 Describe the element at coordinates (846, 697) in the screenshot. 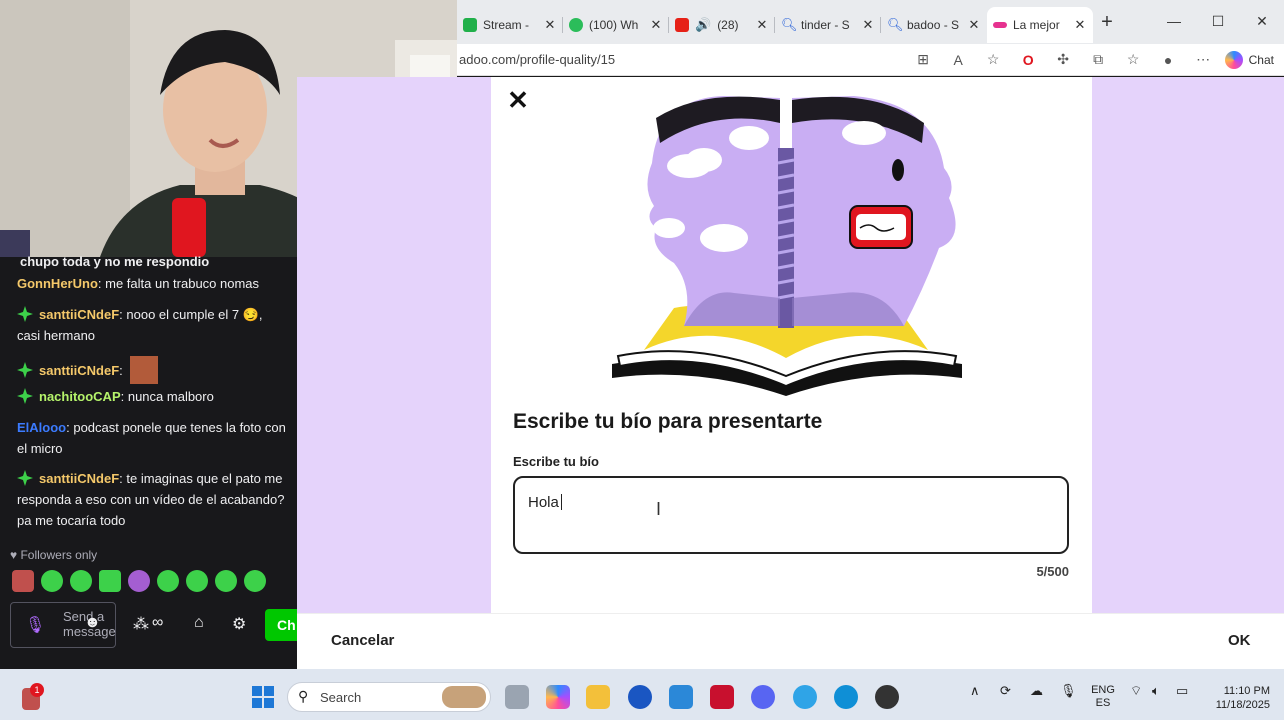

I see `edge-icon` at that location.